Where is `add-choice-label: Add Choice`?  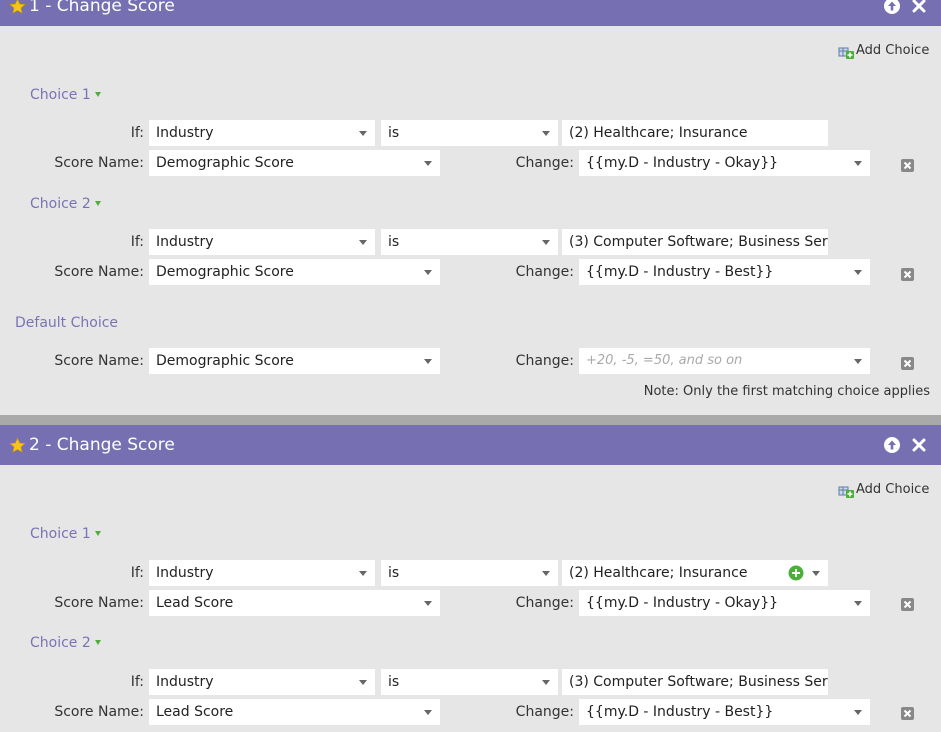
add-choice-label: Add Choice is located at coordinates (893, 489).